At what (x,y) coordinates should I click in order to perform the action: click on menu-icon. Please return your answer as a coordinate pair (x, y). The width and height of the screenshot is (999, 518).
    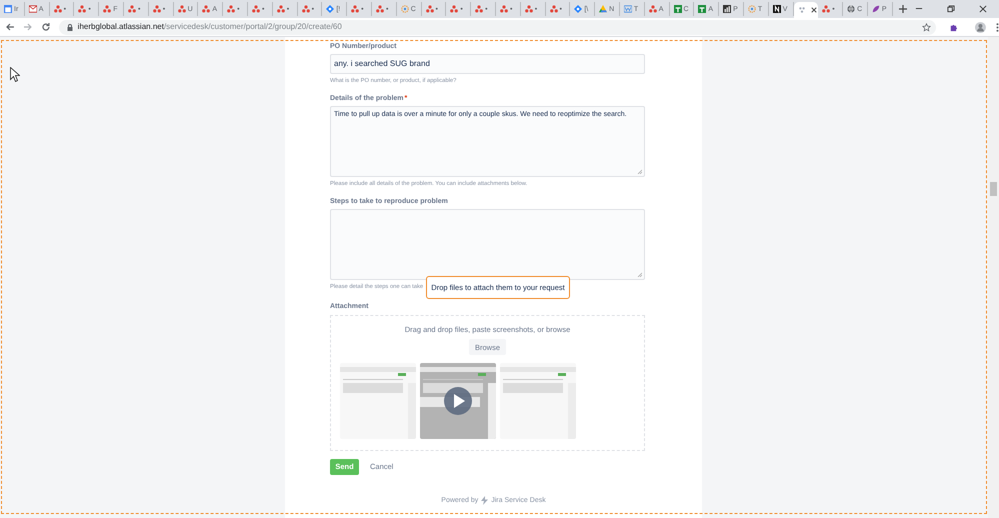
    Looking at the image, I should click on (997, 27).